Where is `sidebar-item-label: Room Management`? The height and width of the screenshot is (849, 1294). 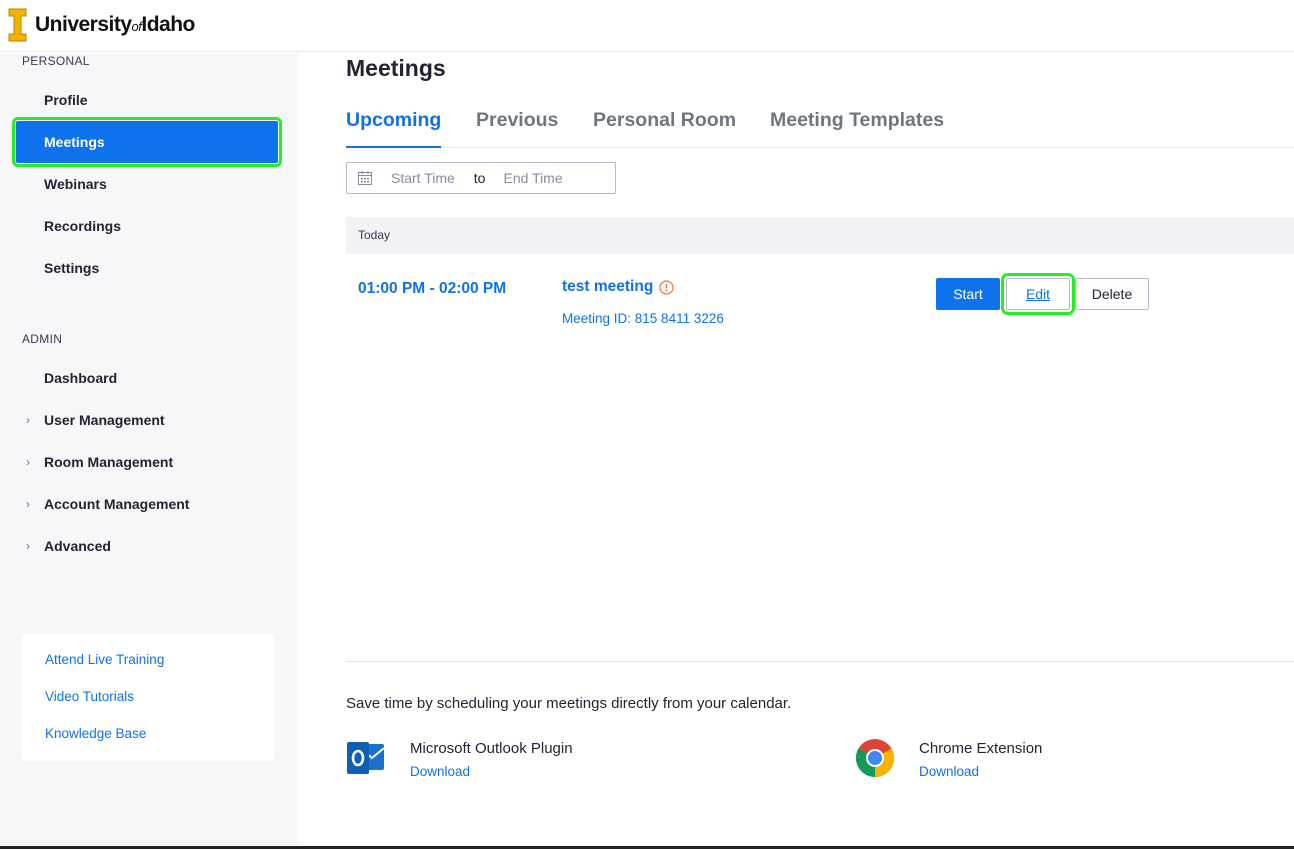 sidebar-item-label: Room Management is located at coordinates (109, 462).